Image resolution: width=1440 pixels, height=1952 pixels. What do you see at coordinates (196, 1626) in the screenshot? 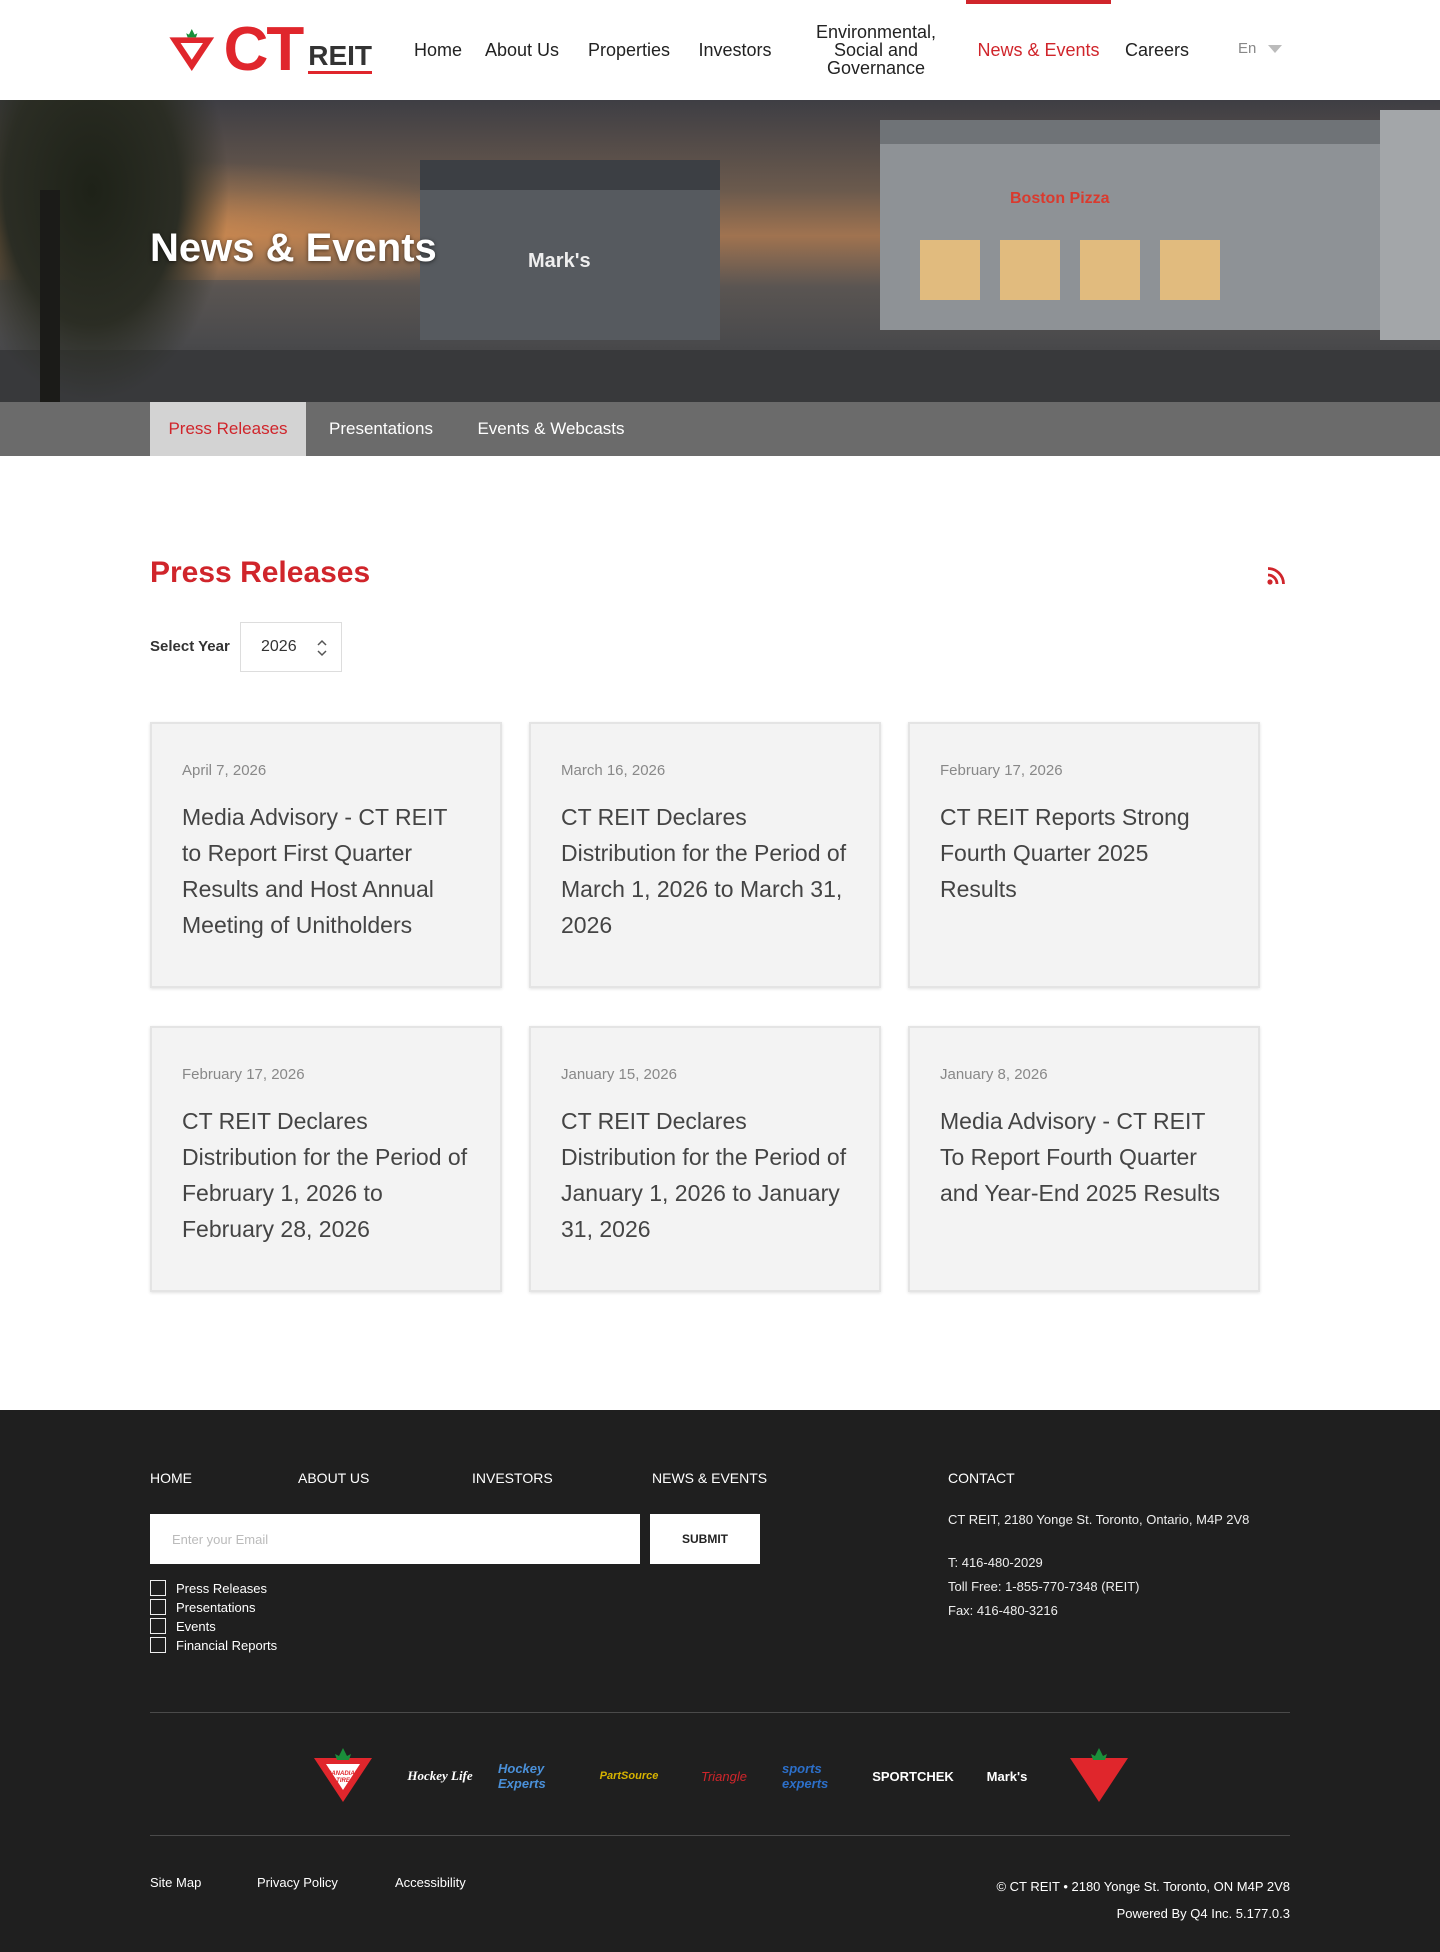
I see `subscription-label: Events` at bounding box center [196, 1626].